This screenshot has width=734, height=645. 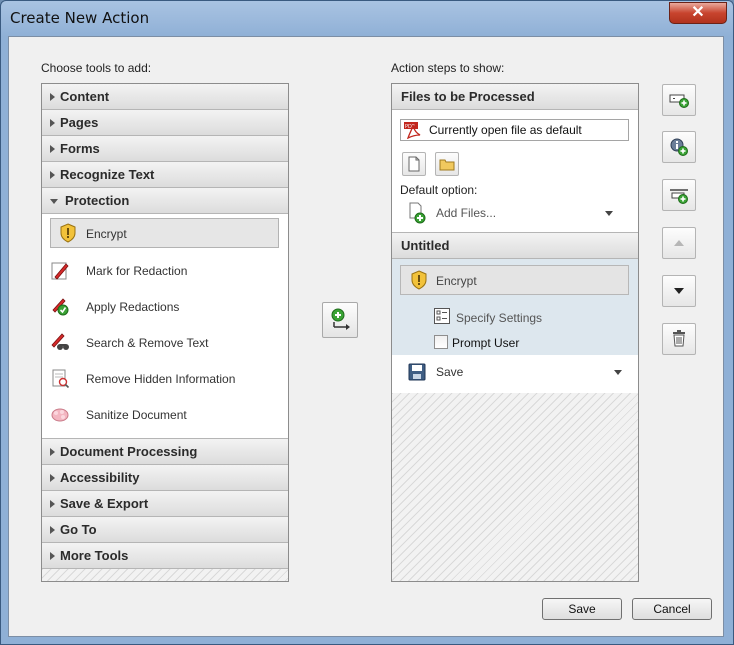 What do you see at coordinates (514, 130) in the screenshot?
I see `file-source-field: PDF Currently open file as default` at bounding box center [514, 130].